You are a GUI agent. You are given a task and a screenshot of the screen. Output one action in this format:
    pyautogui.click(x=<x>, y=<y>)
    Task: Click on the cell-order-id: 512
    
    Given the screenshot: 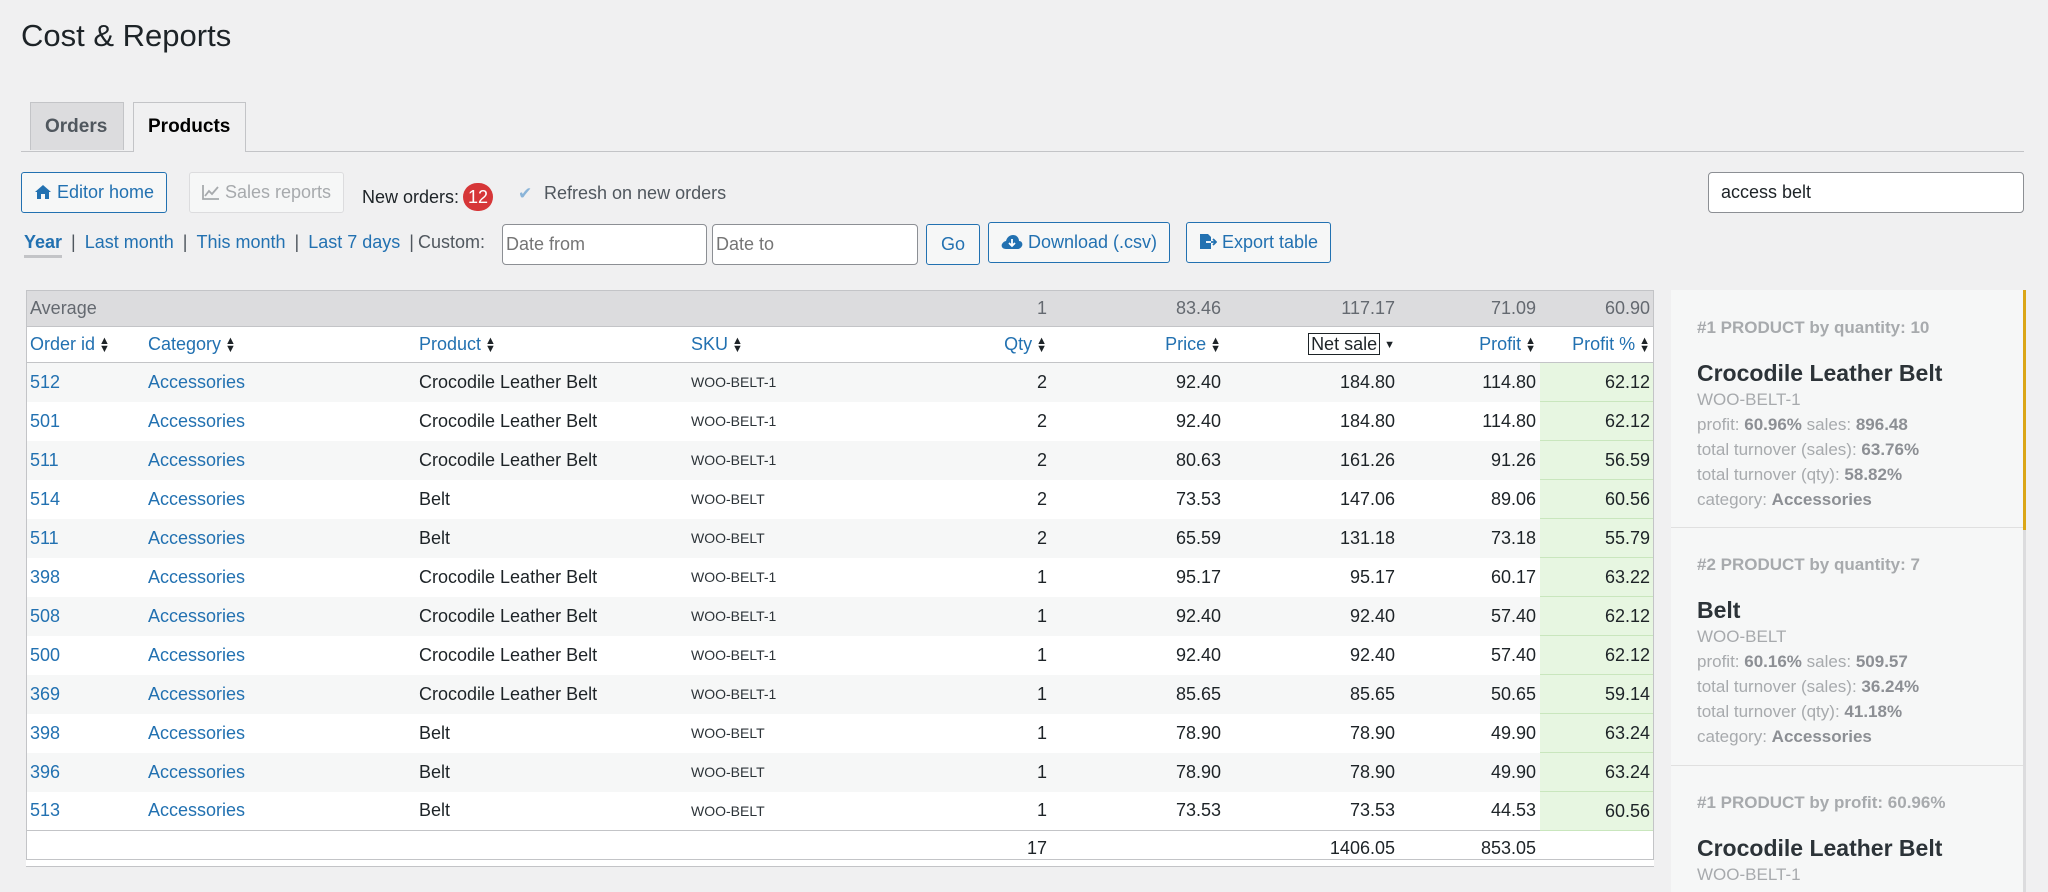 What is the action you would take?
    pyautogui.click(x=87, y=382)
    